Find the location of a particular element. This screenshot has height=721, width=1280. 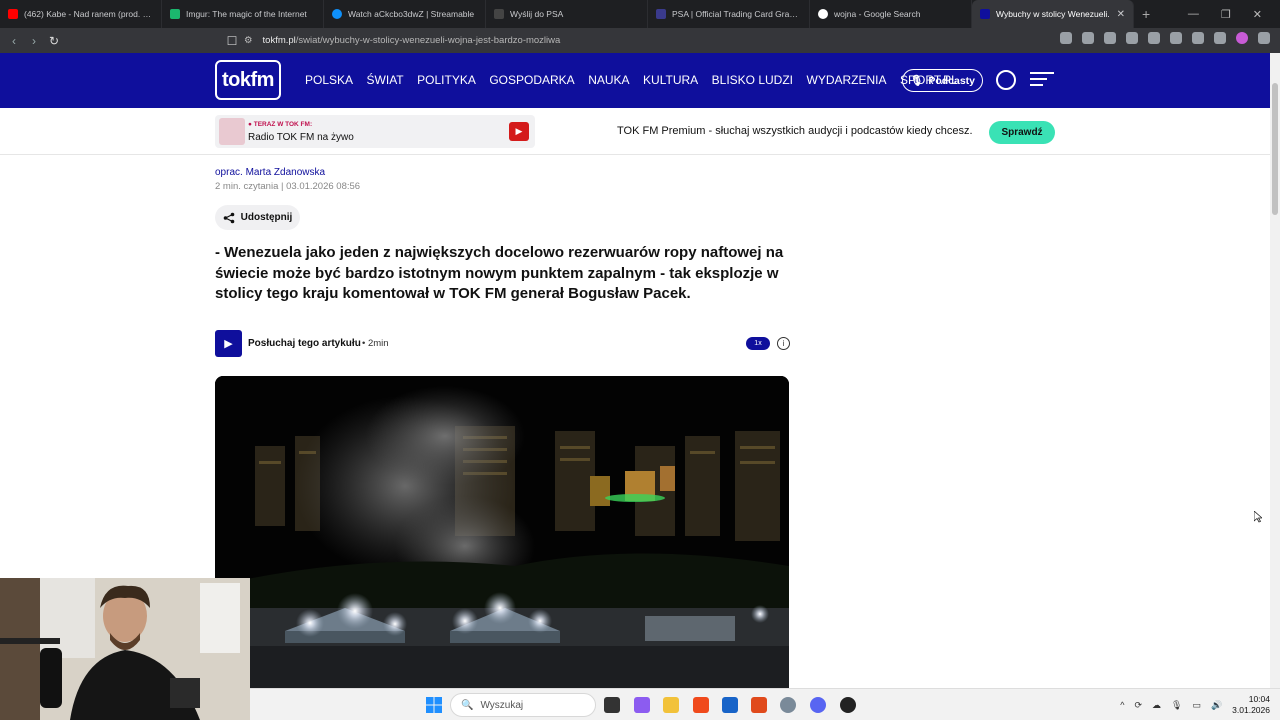

play-radio-icon: ▶ is located at coordinates (519, 131).